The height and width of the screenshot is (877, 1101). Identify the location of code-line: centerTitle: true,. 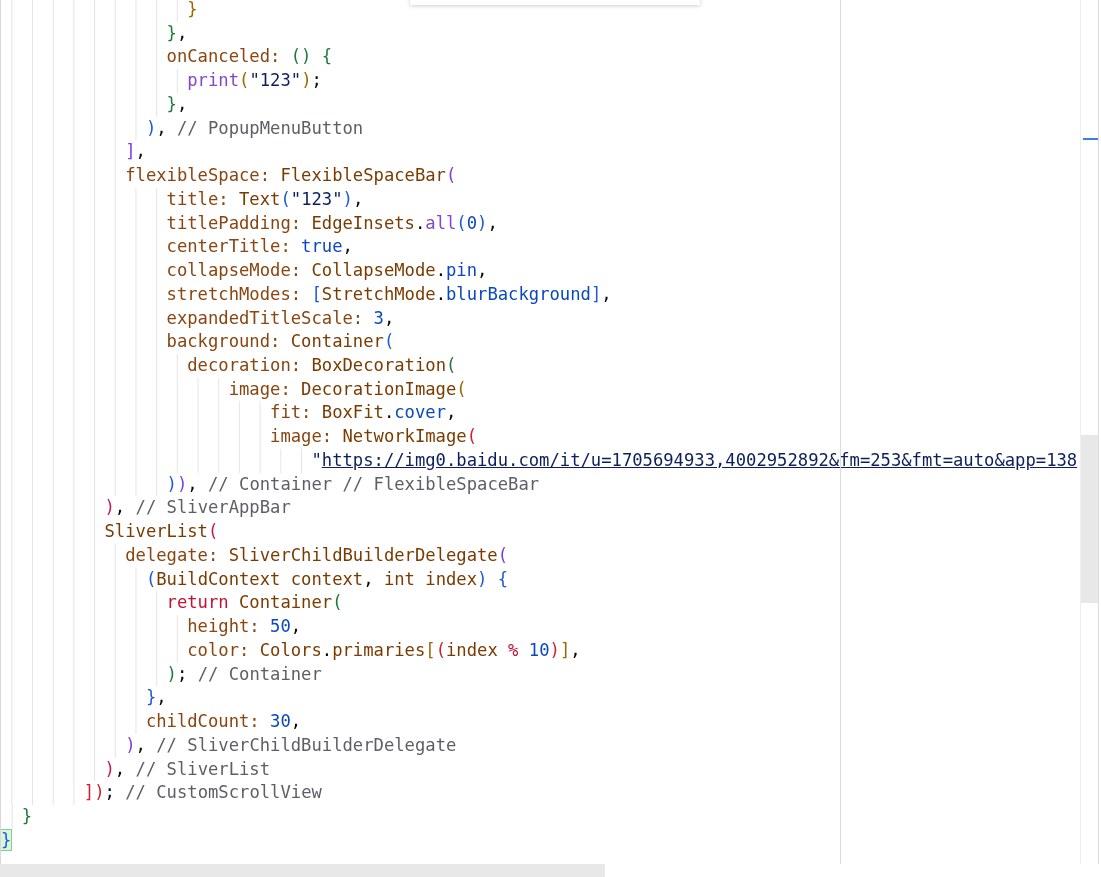
(259, 247).